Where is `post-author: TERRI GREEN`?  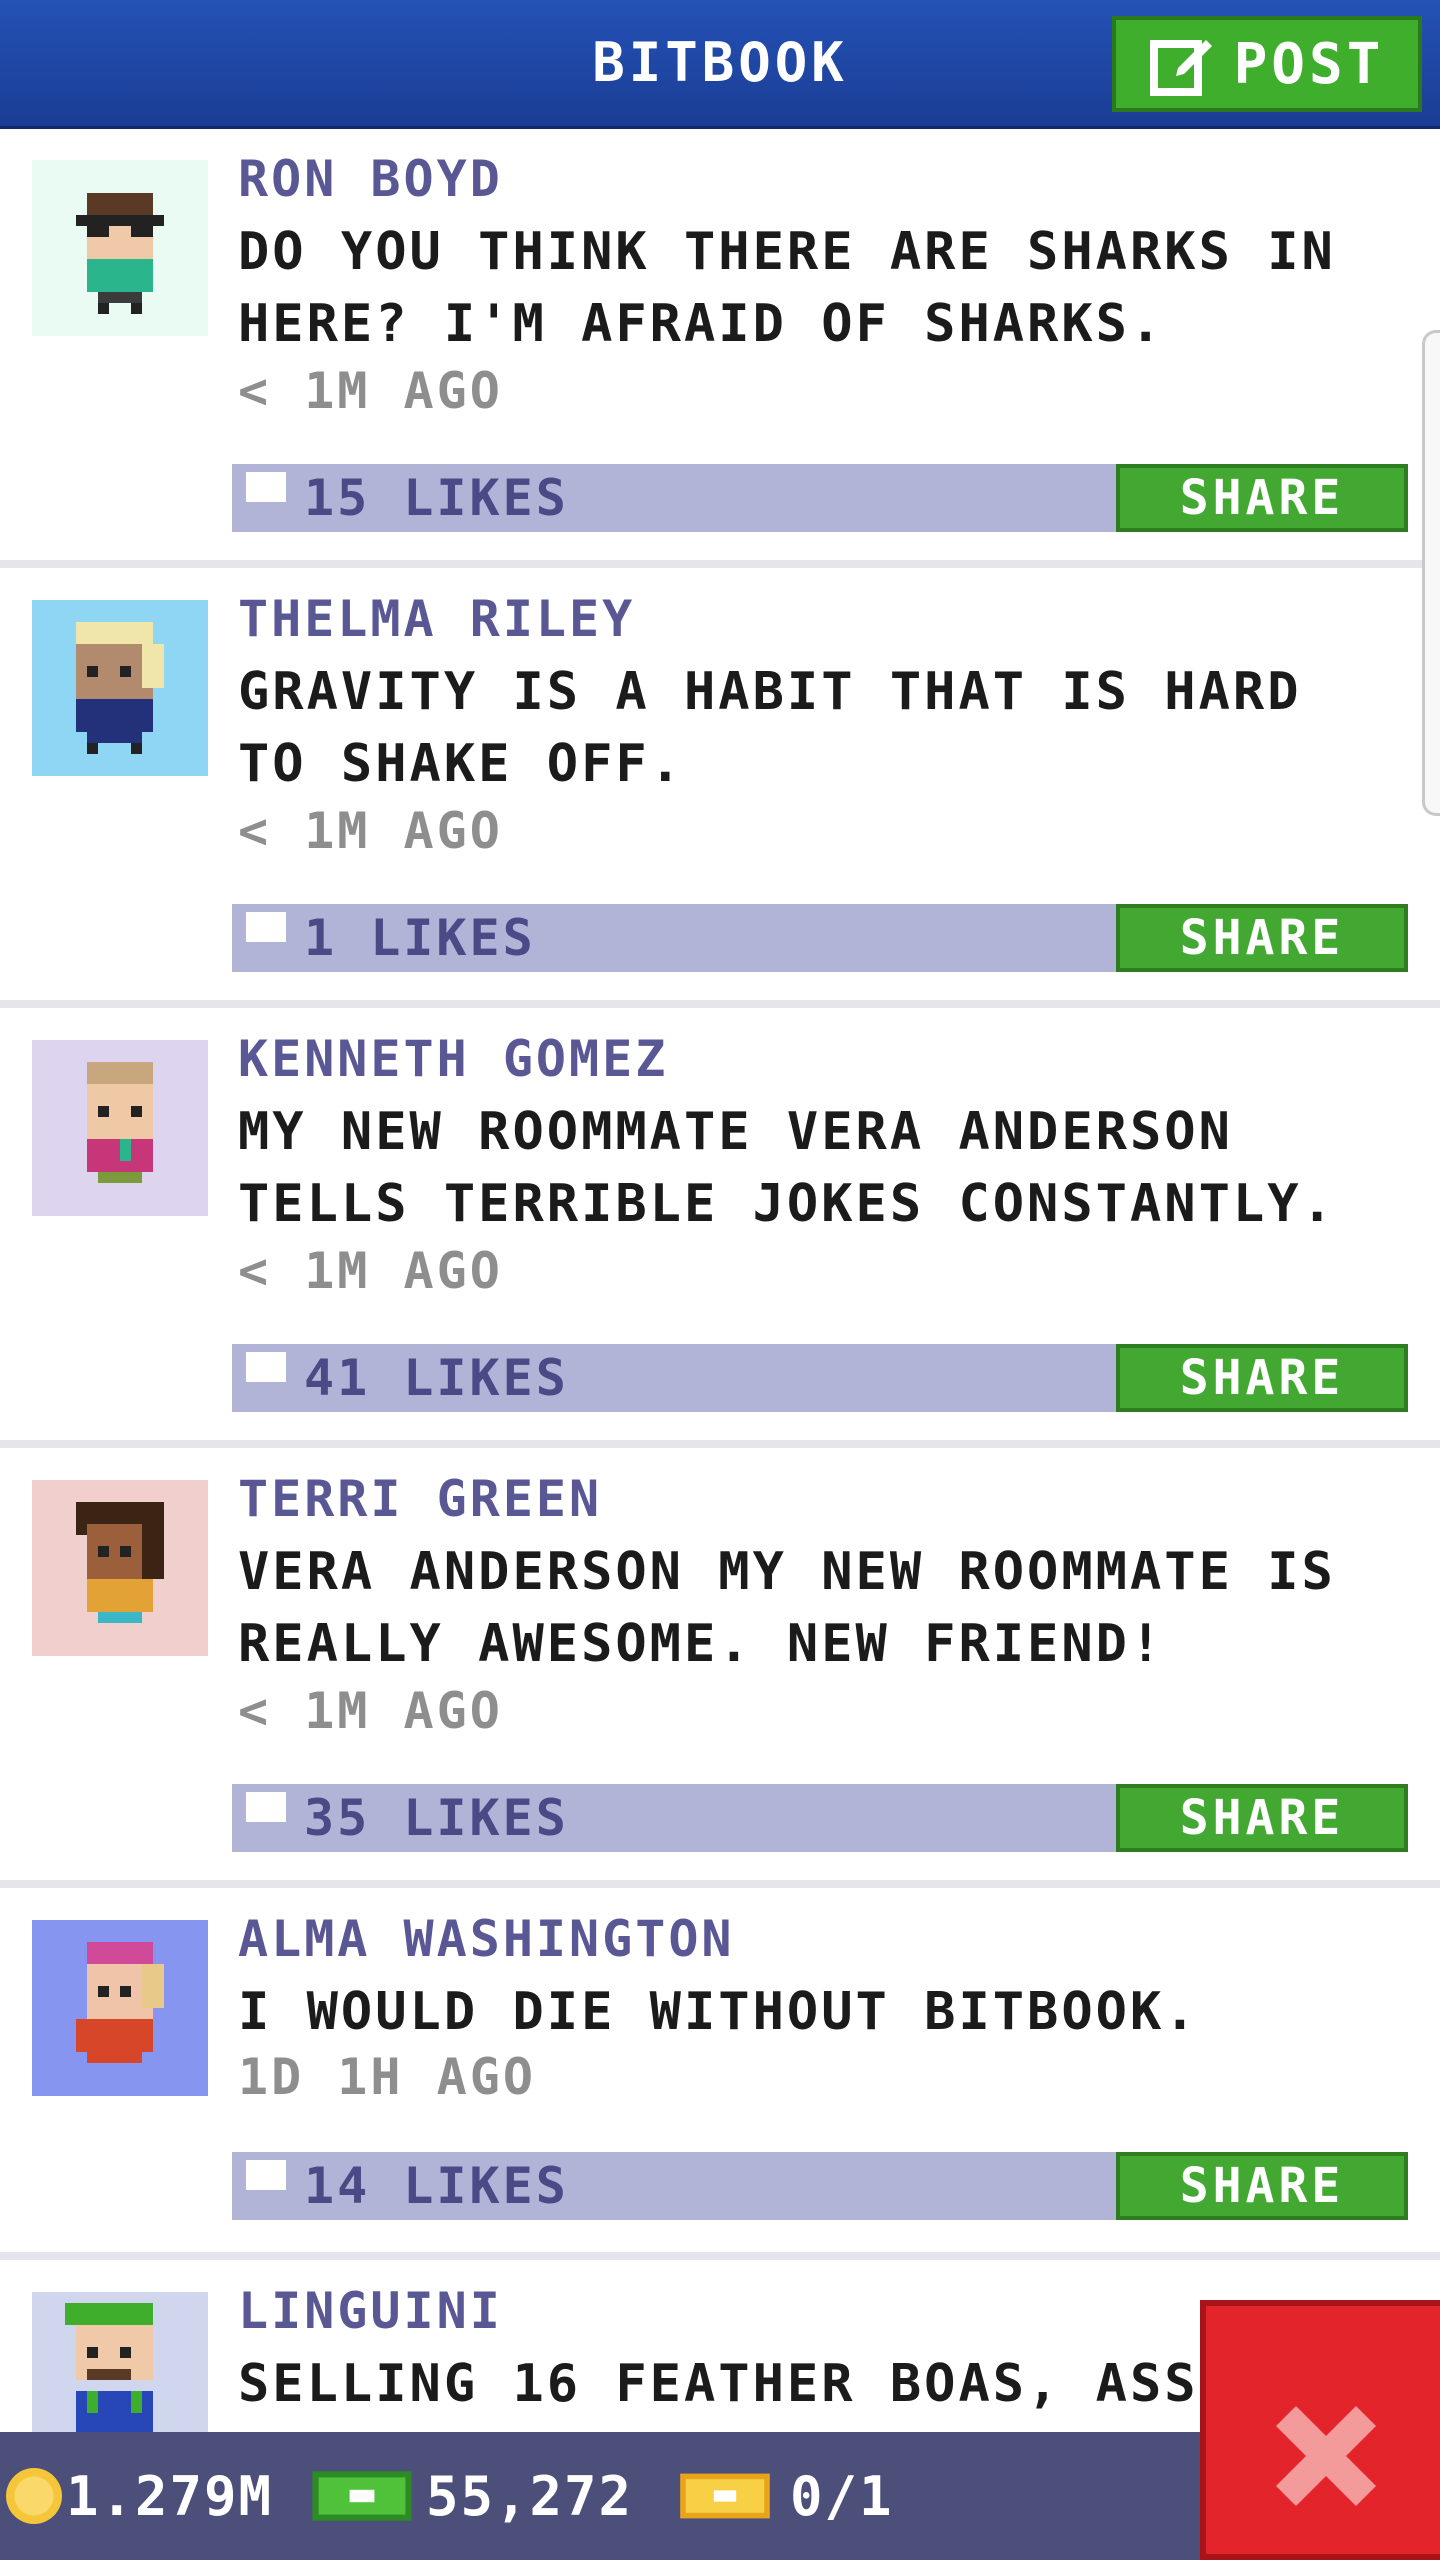
post-author: TERRI GREEN is located at coordinates (420, 1499).